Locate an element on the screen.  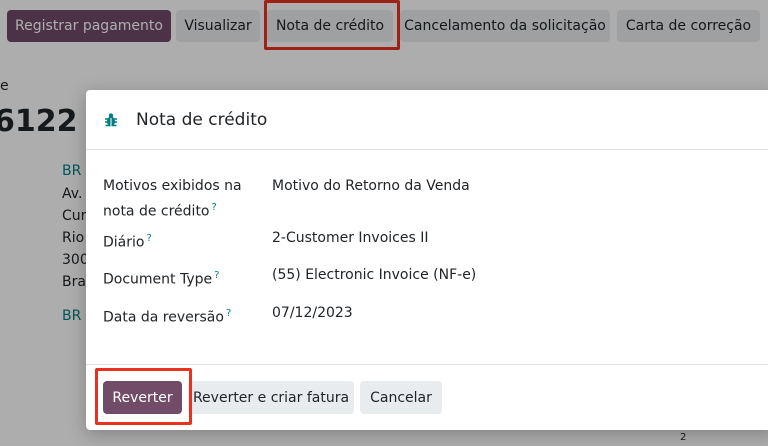
field-reason-label-line2: nota de crédito is located at coordinates (156, 211).